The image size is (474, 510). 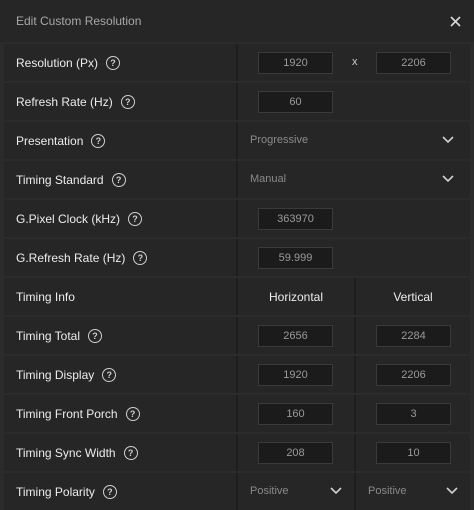 What do you see at coordinates (48, 335) in the screenshot?
I see `label-text: Timing Total` at bounding box center [48, 335].